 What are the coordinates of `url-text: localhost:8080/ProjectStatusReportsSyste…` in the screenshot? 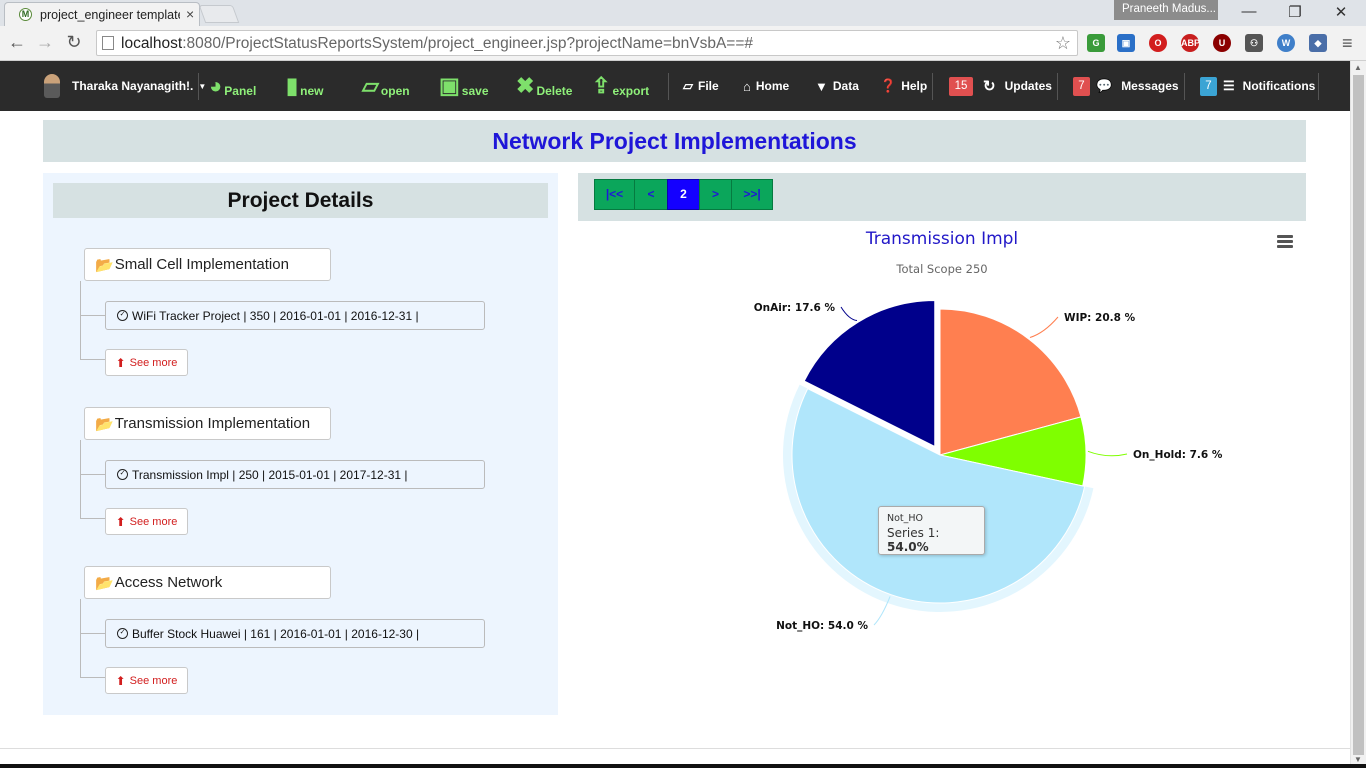 It's located at (437, 44).